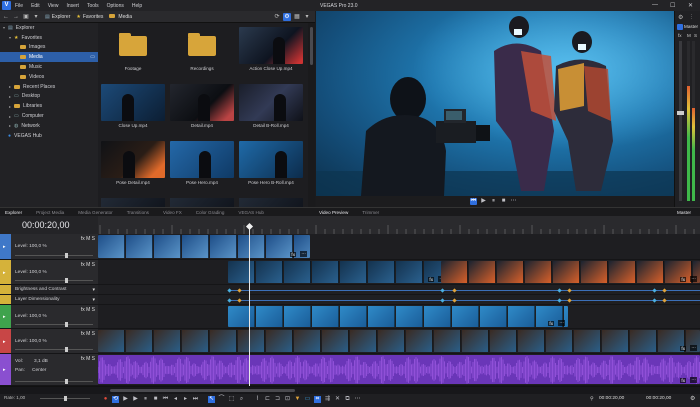  I want to click on prev-frame-icon: ⏮, so click(473, 201).